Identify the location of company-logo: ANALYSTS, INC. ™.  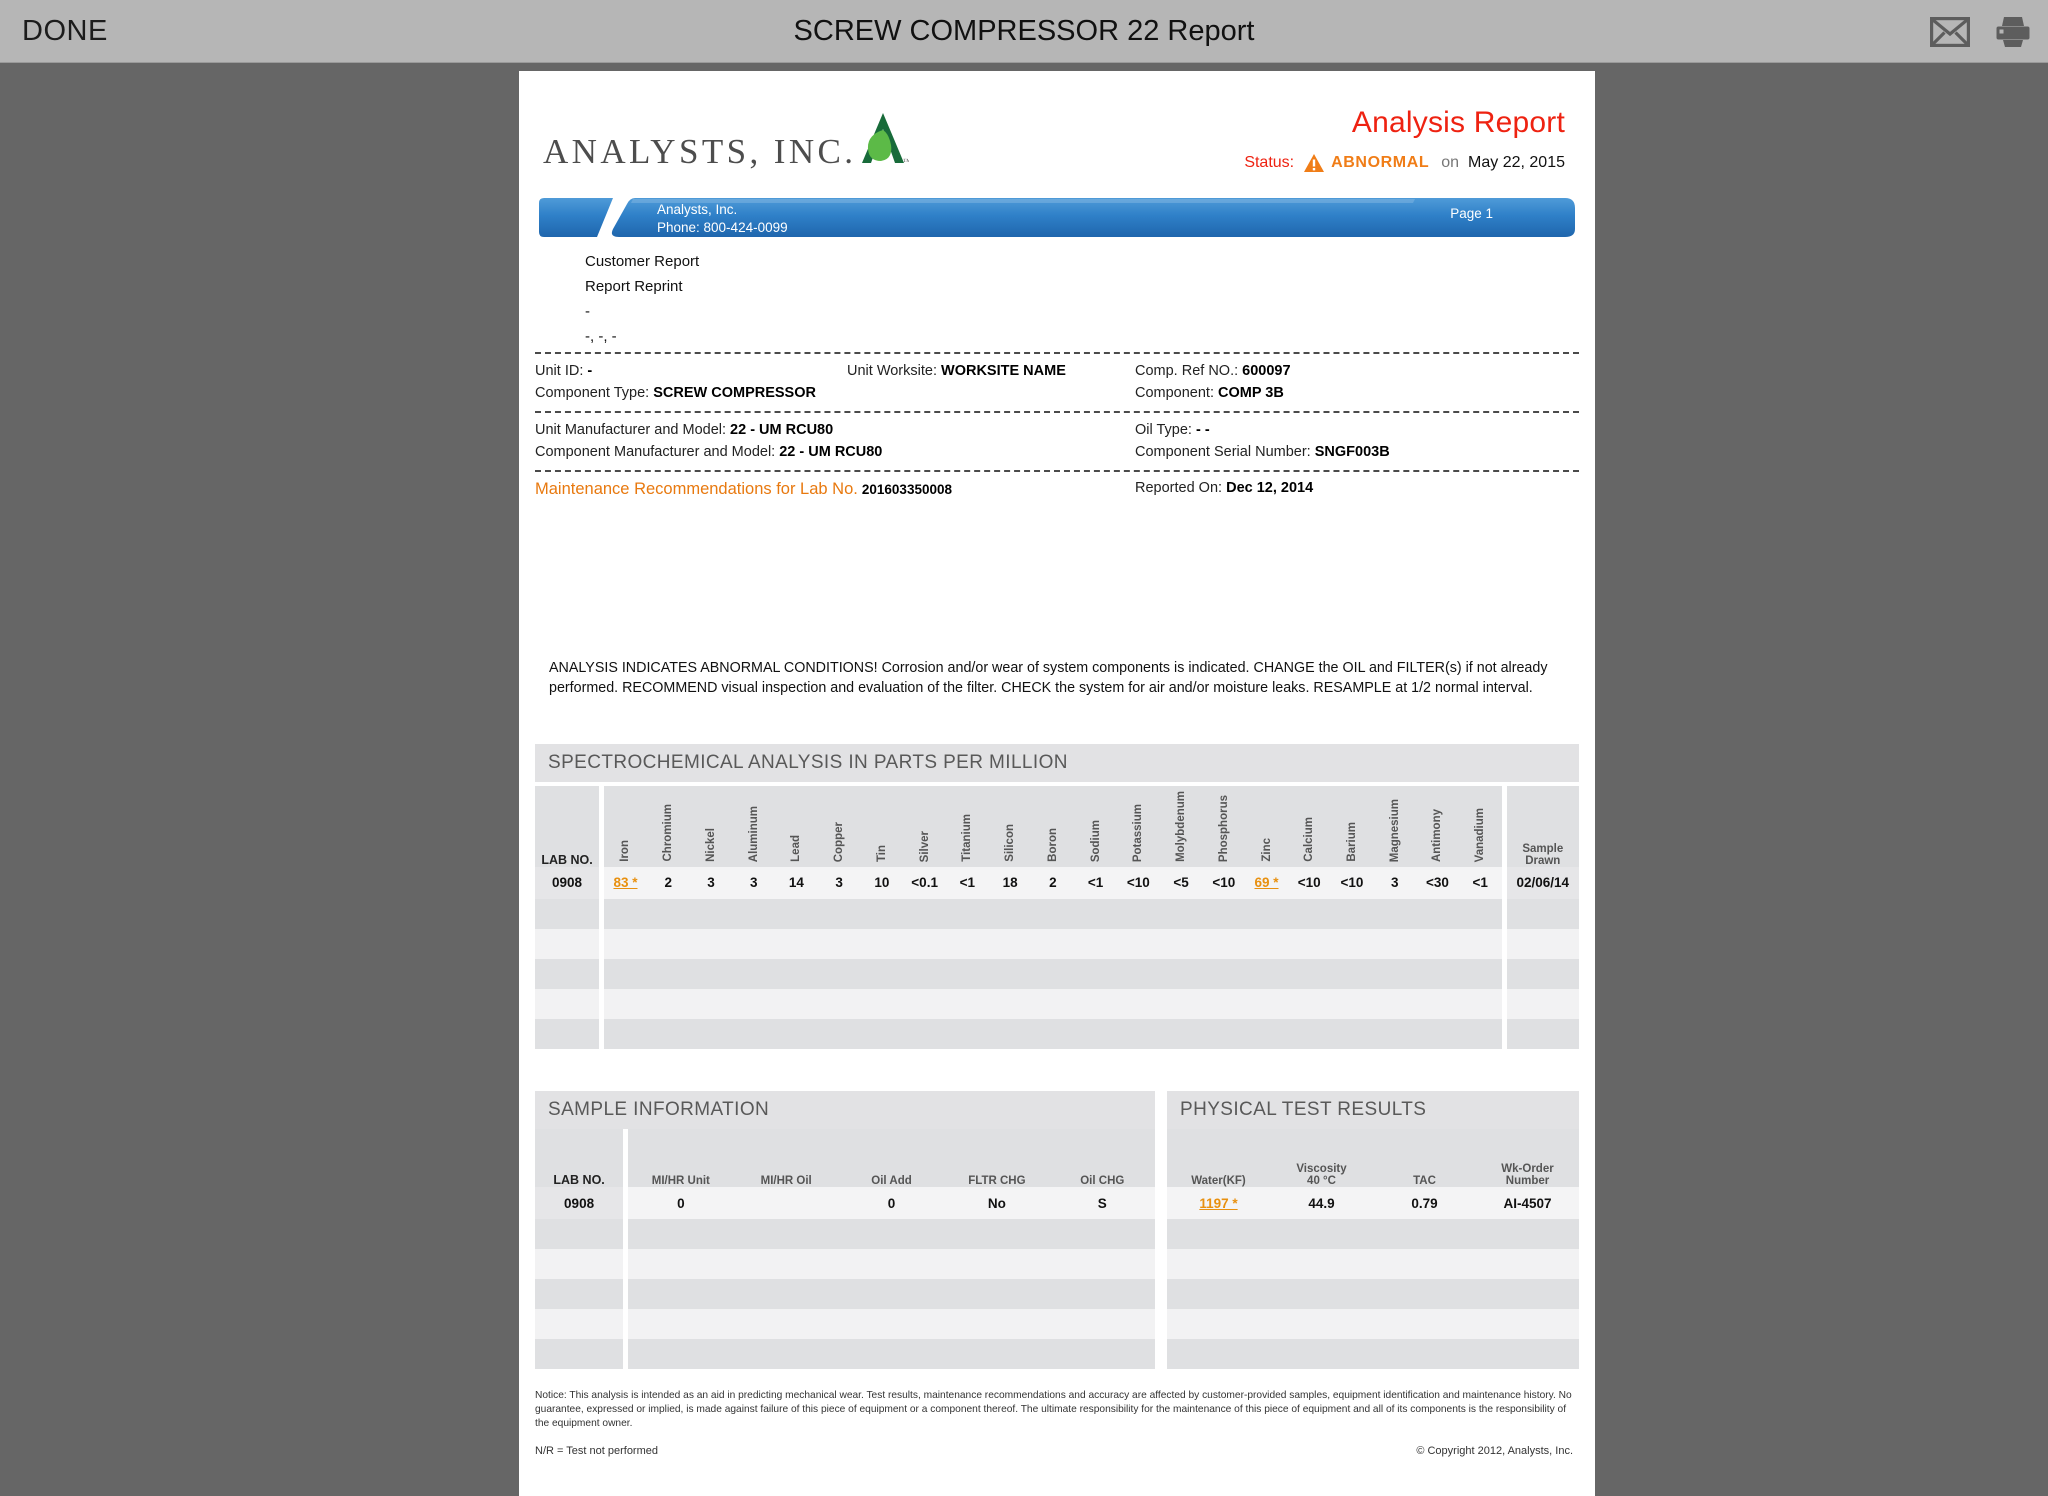
(727, 141).